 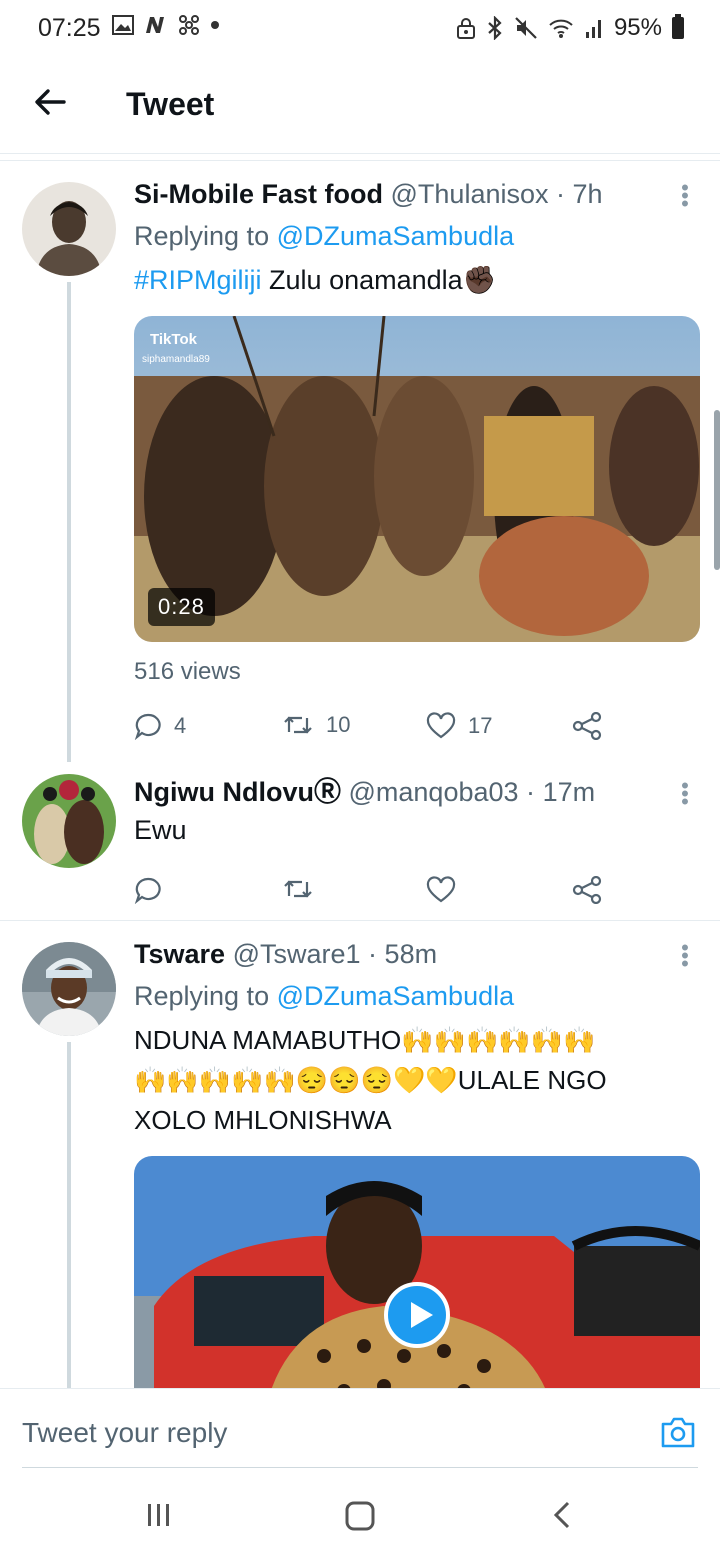 What do you see at coordinates (258, 194) in the screenshot?
I see `user-name: Si-Mobile Fast food` at bounding box center [258, 194].